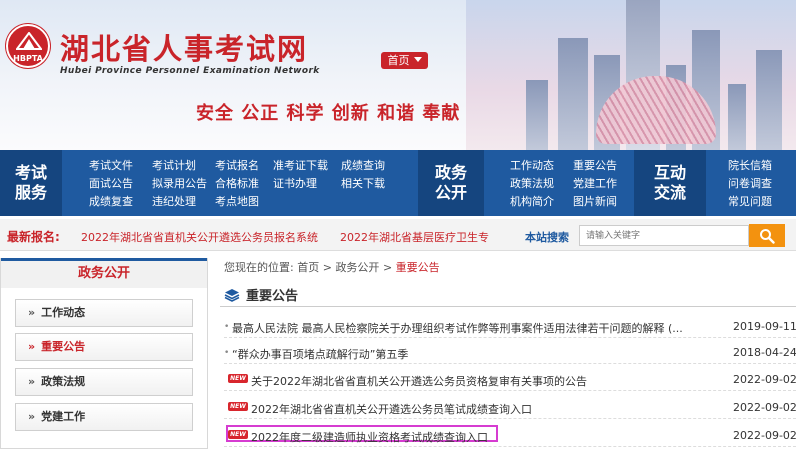 The width and height of the screenshot is (796, 449). What do you see at coordinates (307, 165) in the screenshot?
I see `nav-link: 准考证下载` at bounding box center [307, 165].